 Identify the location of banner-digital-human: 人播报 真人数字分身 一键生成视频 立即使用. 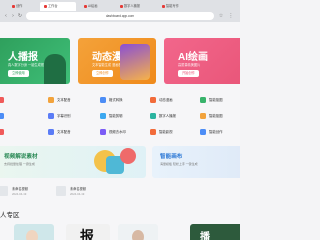
(35, 61).